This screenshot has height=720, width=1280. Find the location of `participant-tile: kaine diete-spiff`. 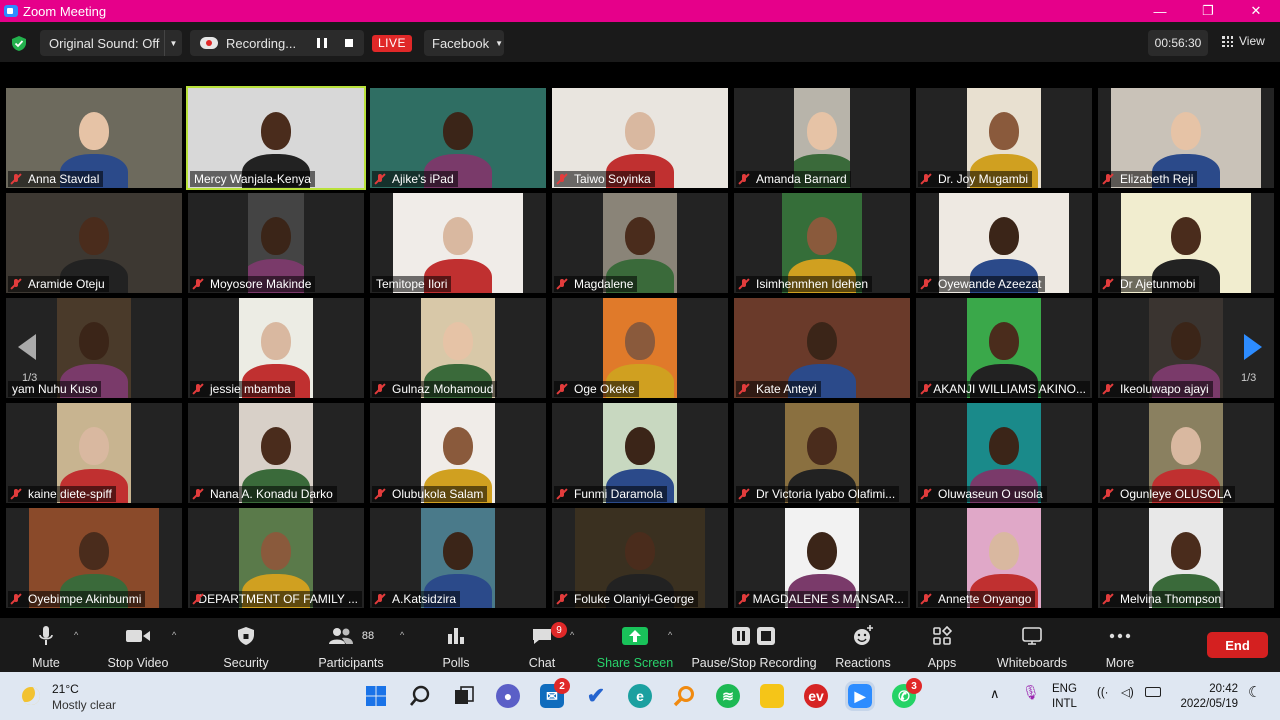

participant-tile: kaine diete-spiff is located at coordinates (94, 453).